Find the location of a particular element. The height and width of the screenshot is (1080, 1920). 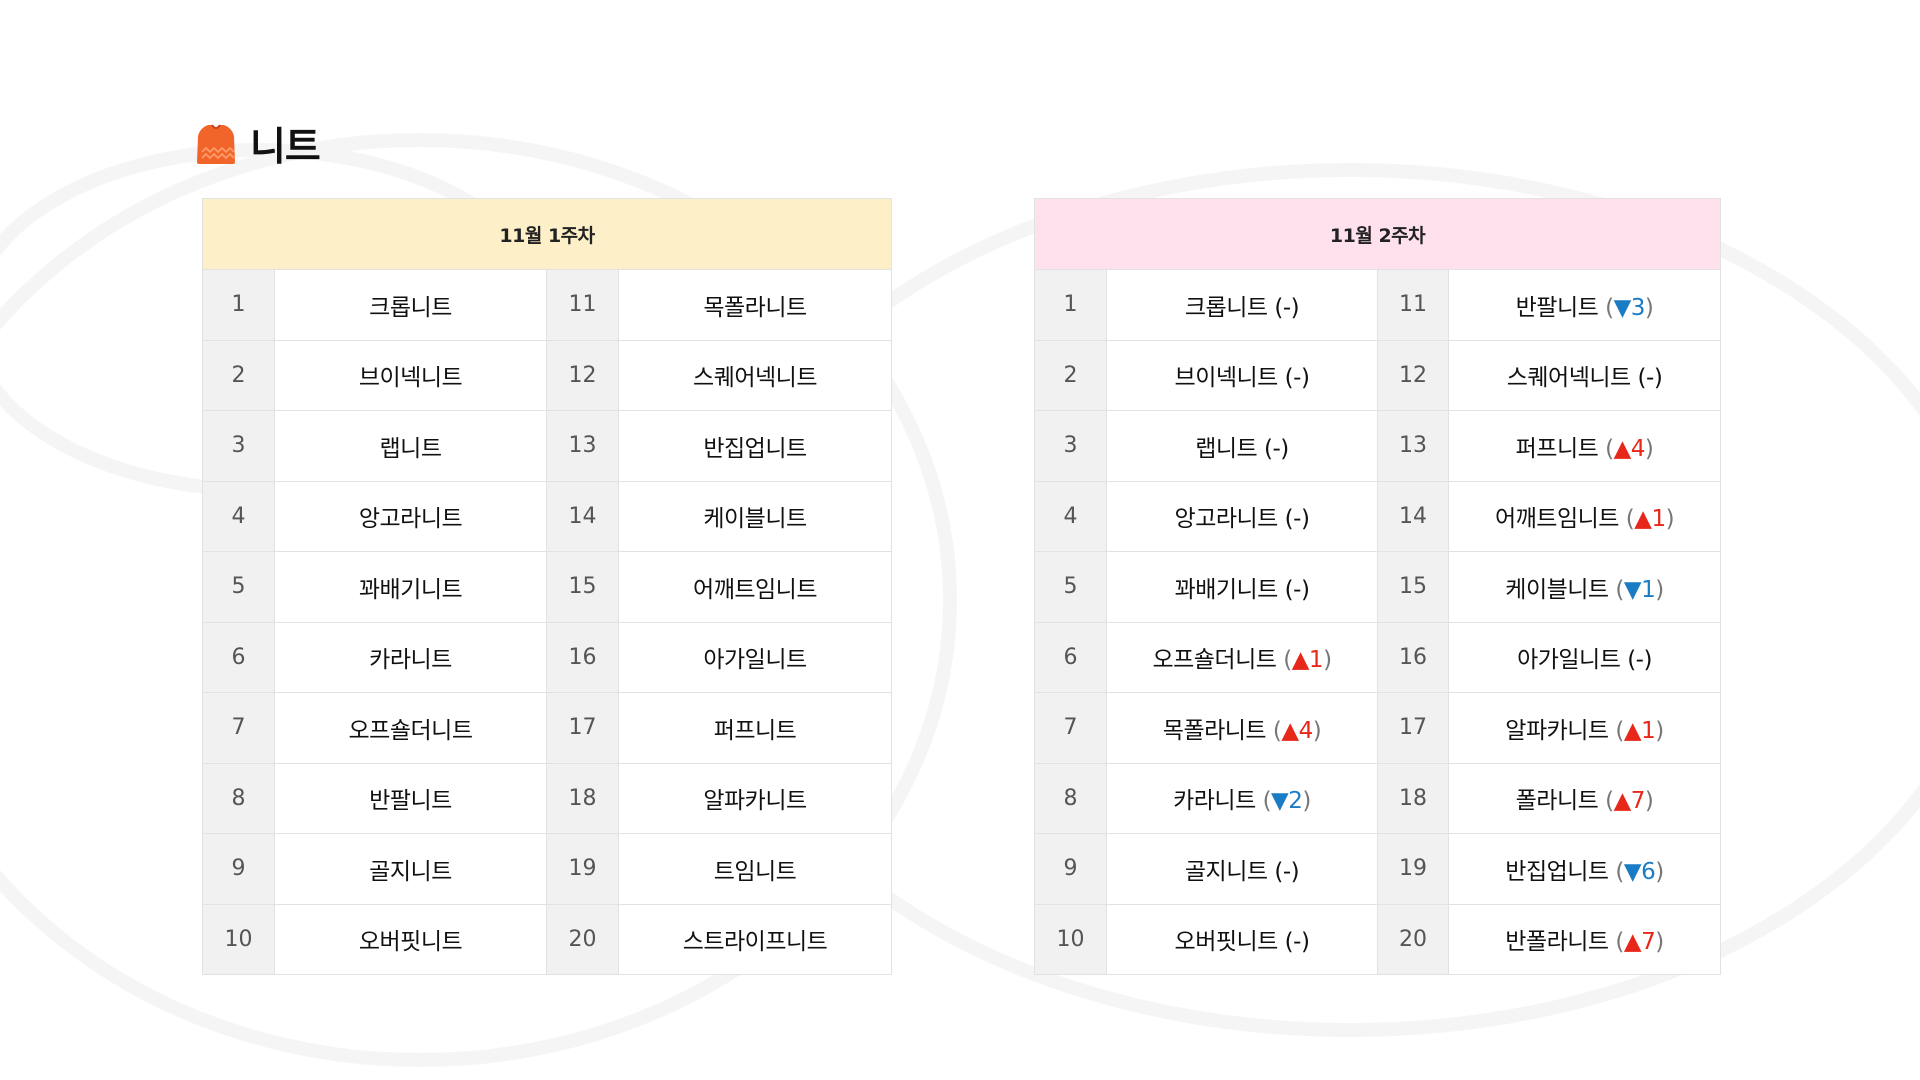

item-cell: 아가일니트 is located at coordinates (755, 657).